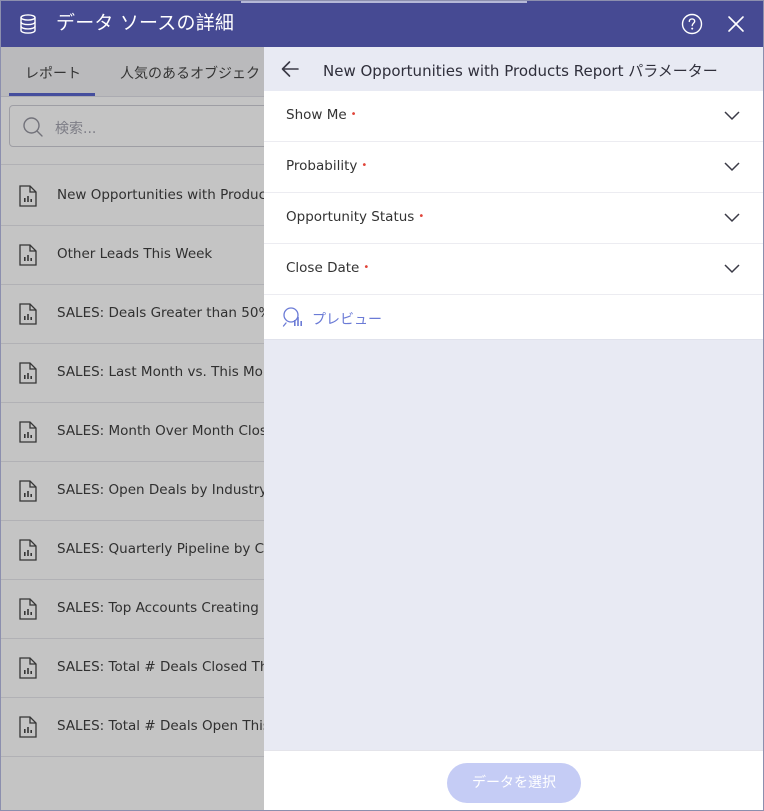 This screenshot has height=811, width=764. What do you see at coordinates (328, 268) in the screenshot?
I see `param-label: Close Date •` at bounding box center [328, 268].